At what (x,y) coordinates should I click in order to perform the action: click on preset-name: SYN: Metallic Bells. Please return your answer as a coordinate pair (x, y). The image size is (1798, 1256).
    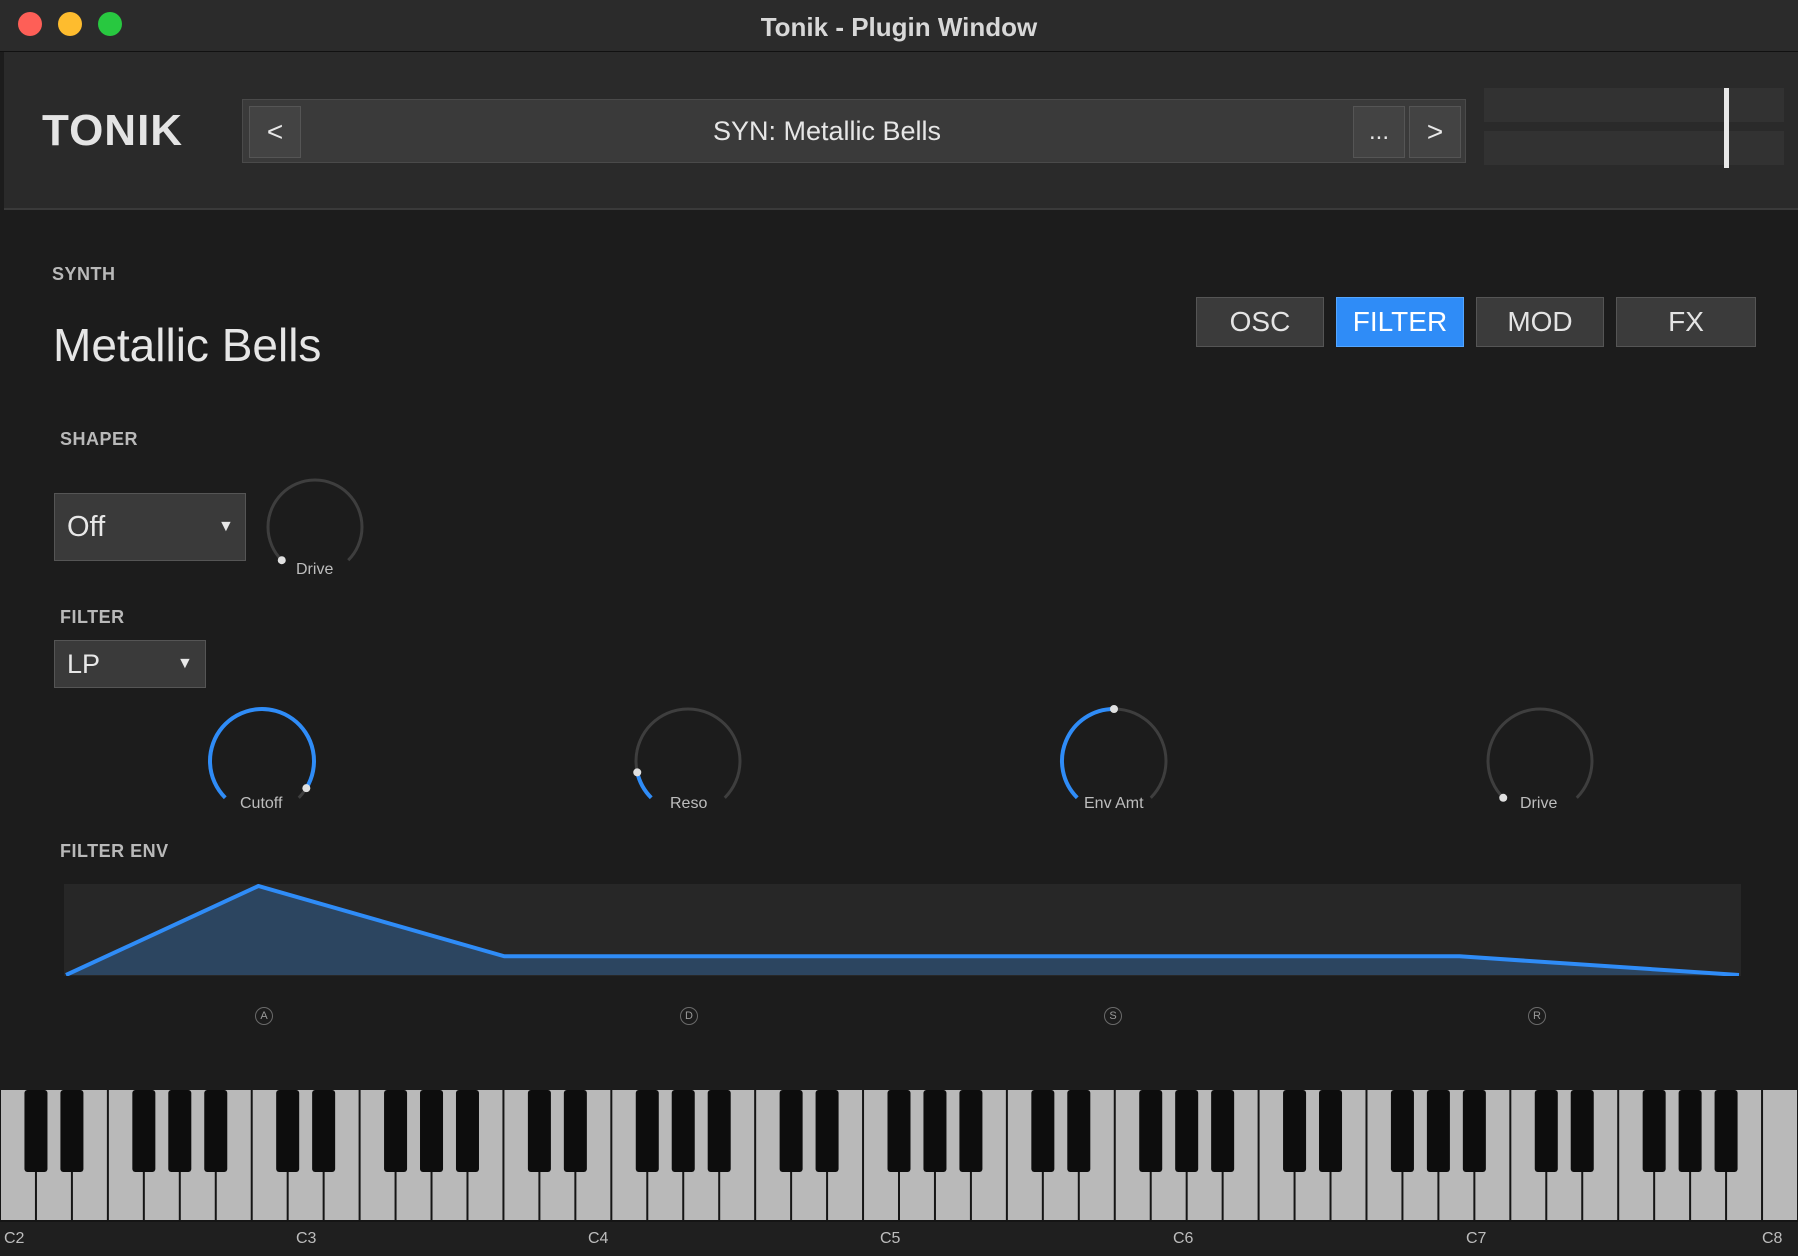
    Looking at the image, I should click on (827, 131).